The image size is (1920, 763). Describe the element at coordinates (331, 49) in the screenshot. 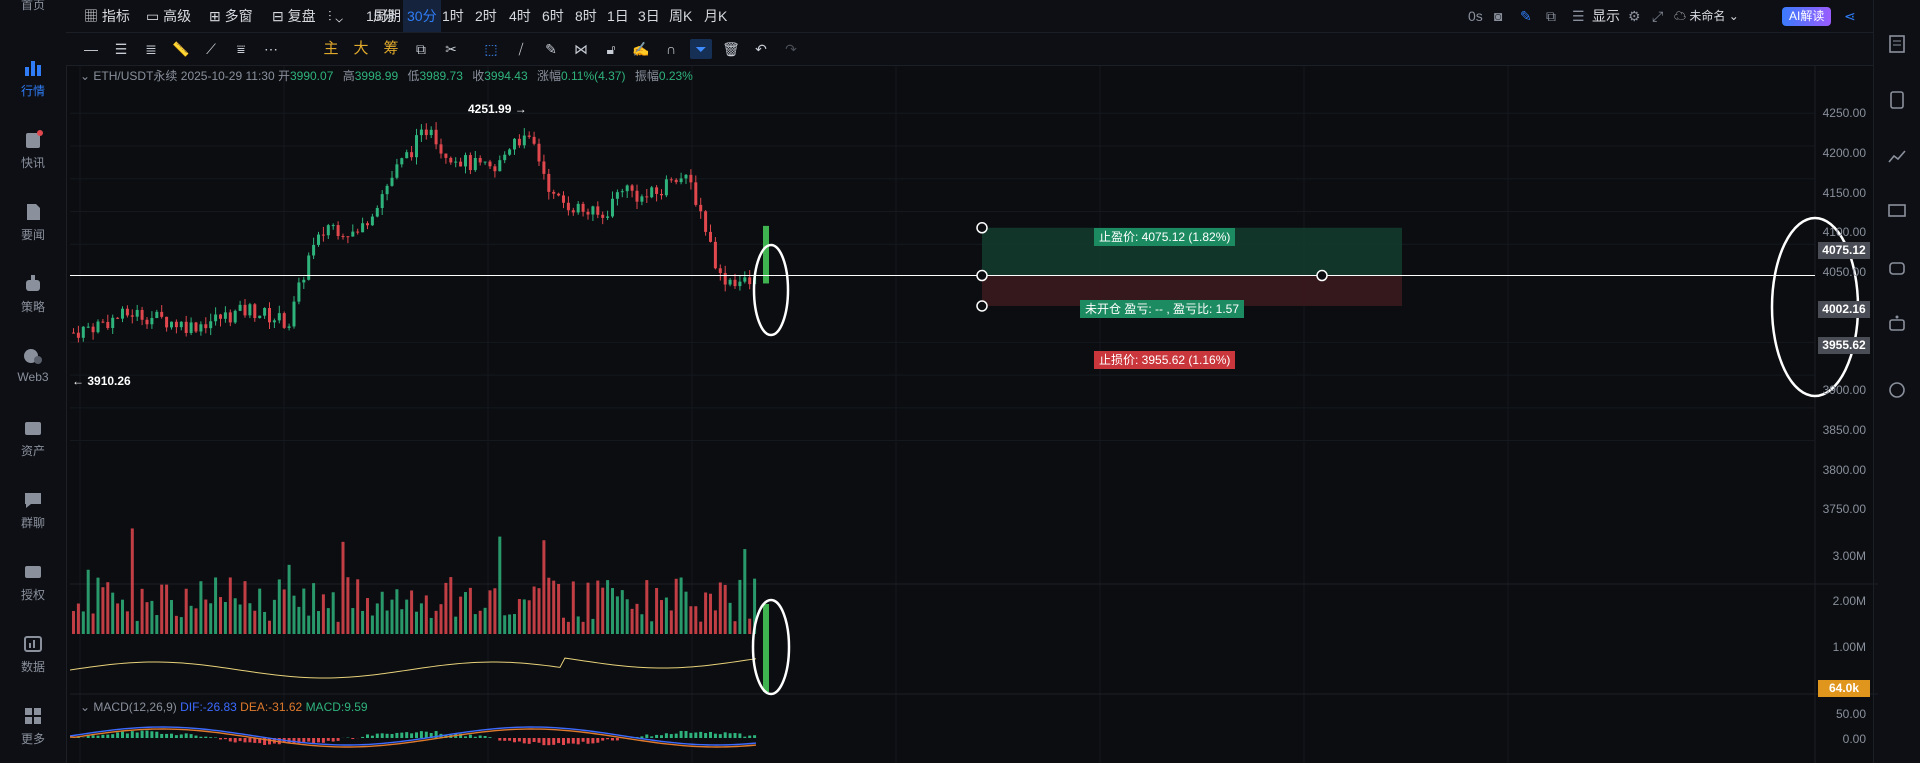

I see `main-chart-toggle: 主` at that location.